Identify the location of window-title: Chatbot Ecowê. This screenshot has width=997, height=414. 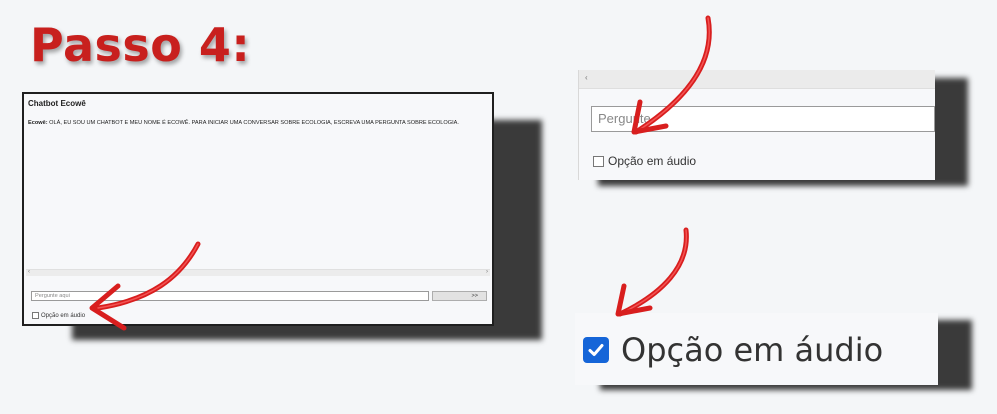
(57, 103).